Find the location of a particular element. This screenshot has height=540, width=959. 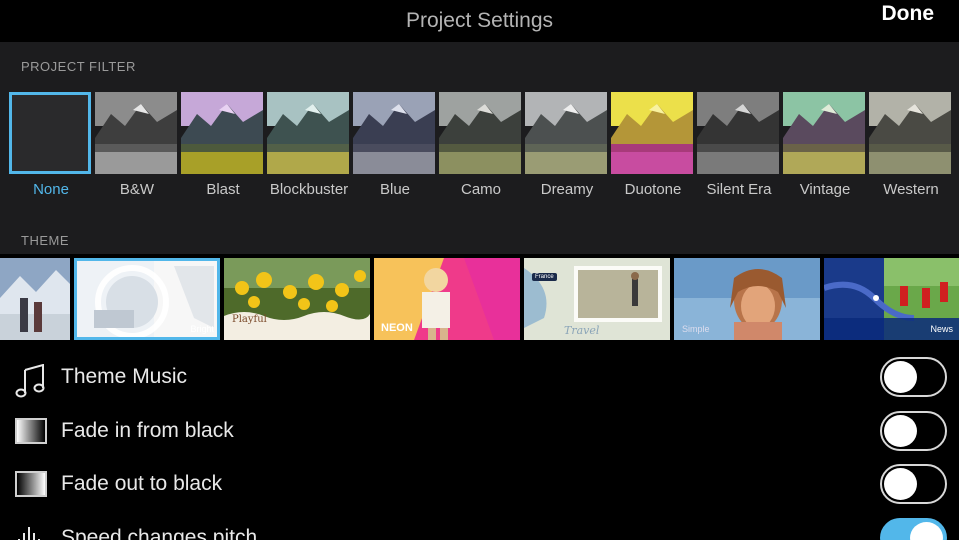

done-button: Done is located at coordinates (908, 14).